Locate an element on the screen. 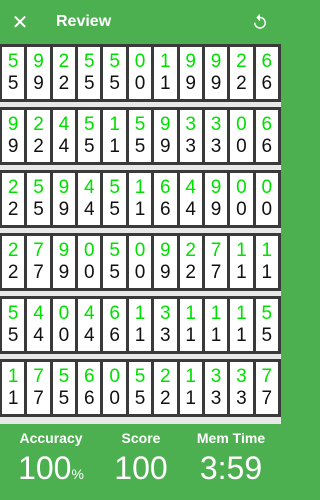 This screenshot has height=500, width=320. score-value: 100 is located at coordinates (141, 468).